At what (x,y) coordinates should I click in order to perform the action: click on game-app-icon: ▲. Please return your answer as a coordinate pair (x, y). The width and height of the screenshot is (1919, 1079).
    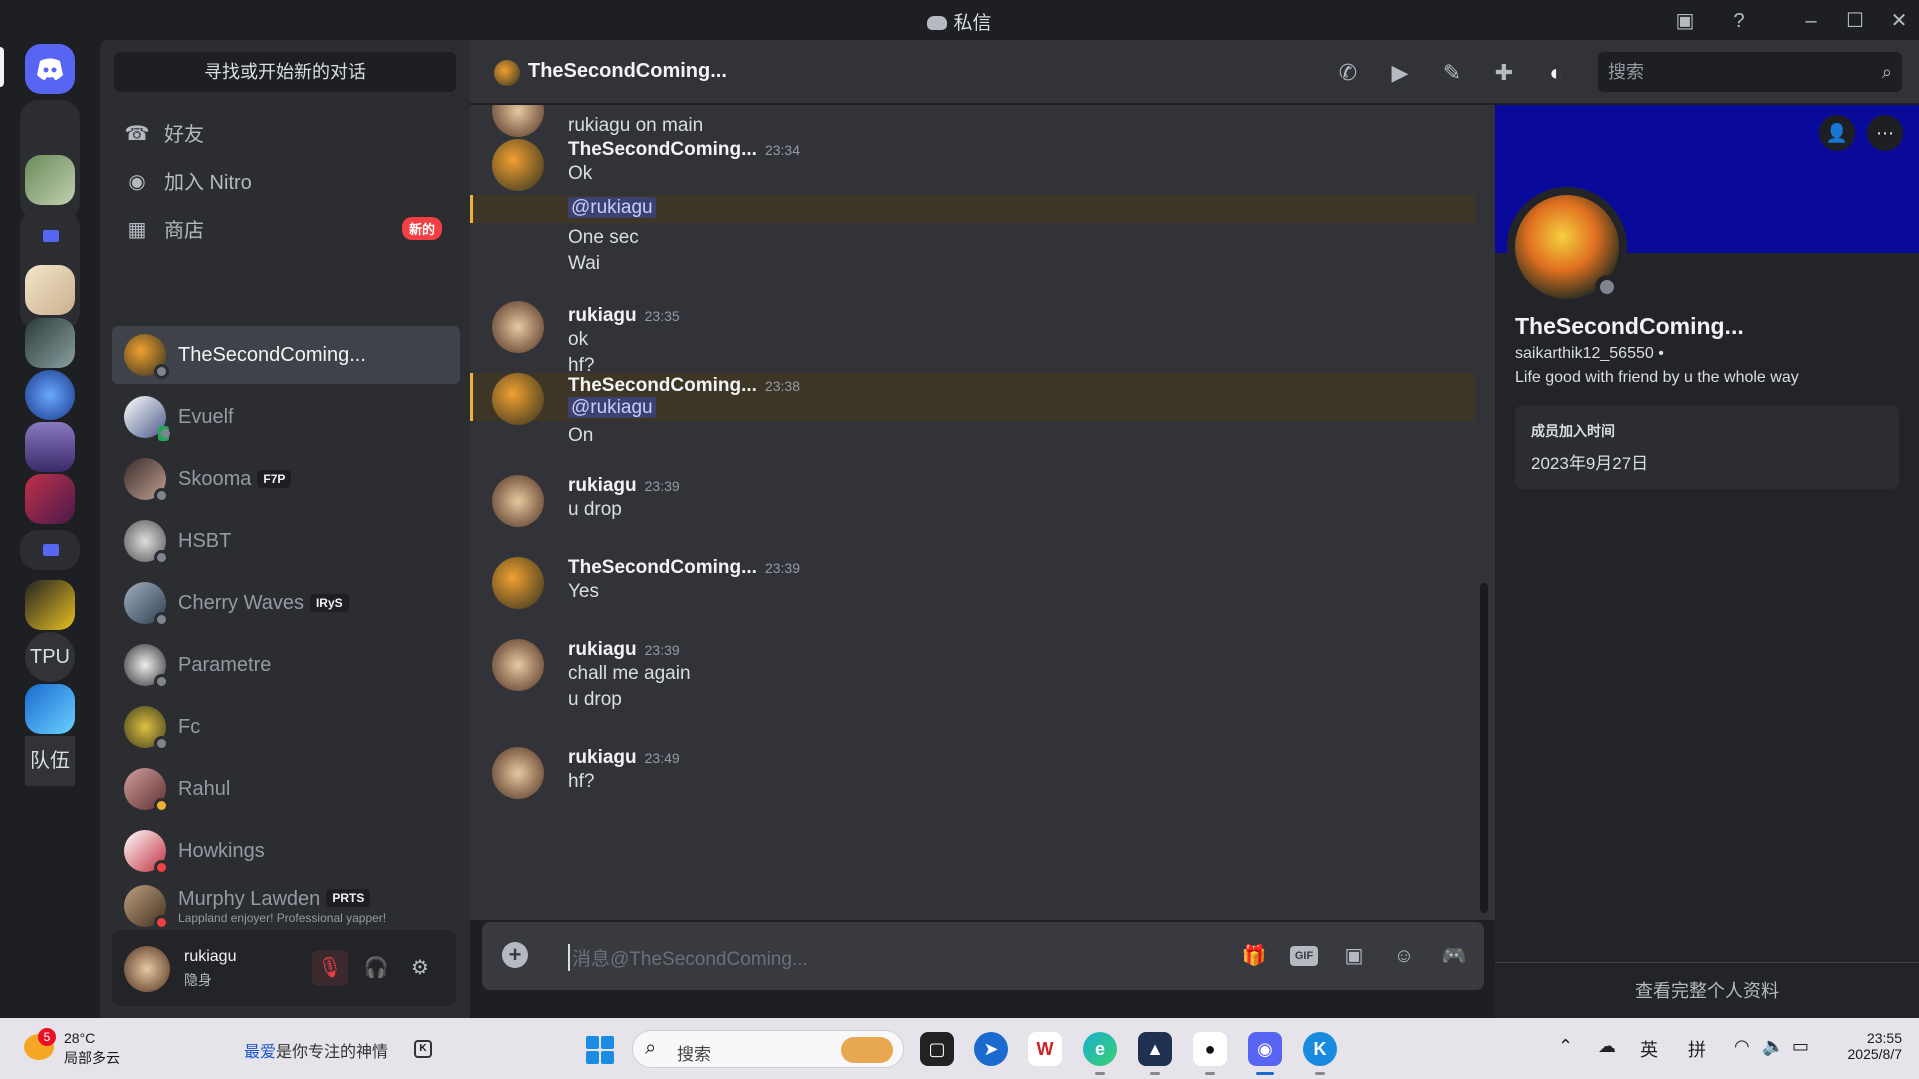
    Looking at the image, I should click on (1155, 1049).